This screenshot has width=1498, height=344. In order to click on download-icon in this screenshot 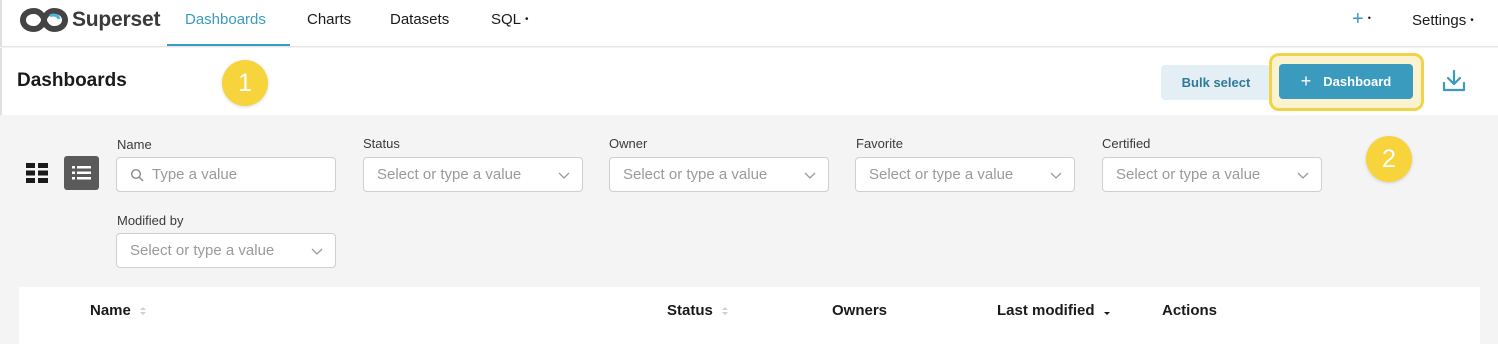, I will do `click(1454, 81)`.